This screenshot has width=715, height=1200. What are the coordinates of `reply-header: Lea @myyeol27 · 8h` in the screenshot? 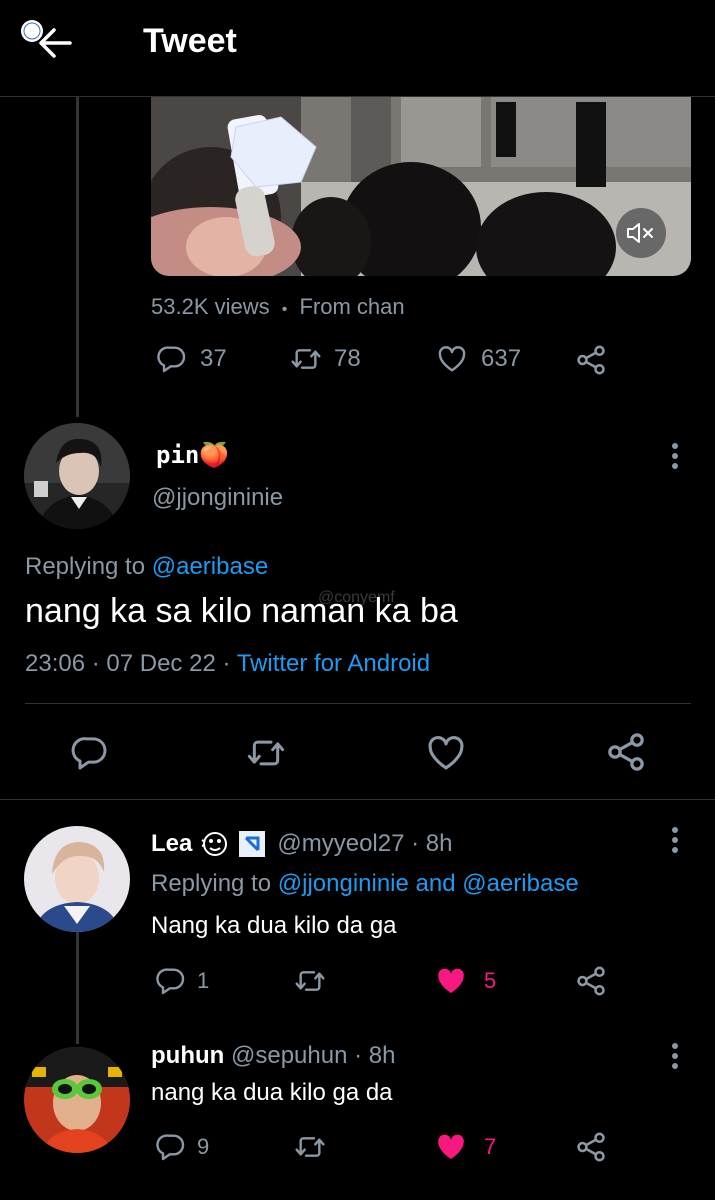 It's located at (301, 844).